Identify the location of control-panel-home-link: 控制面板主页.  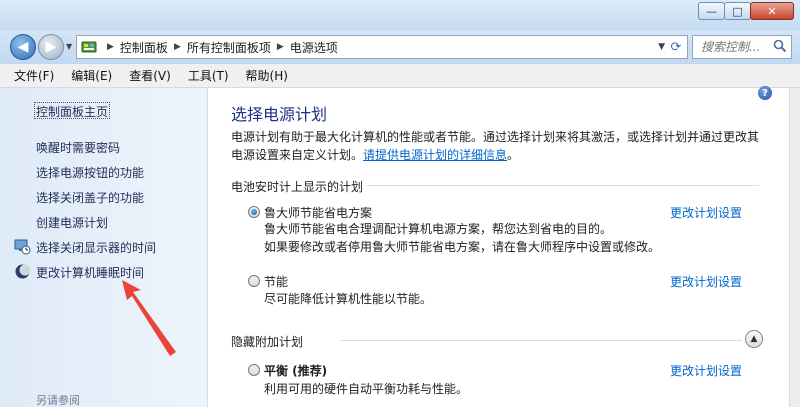
(72, 111).